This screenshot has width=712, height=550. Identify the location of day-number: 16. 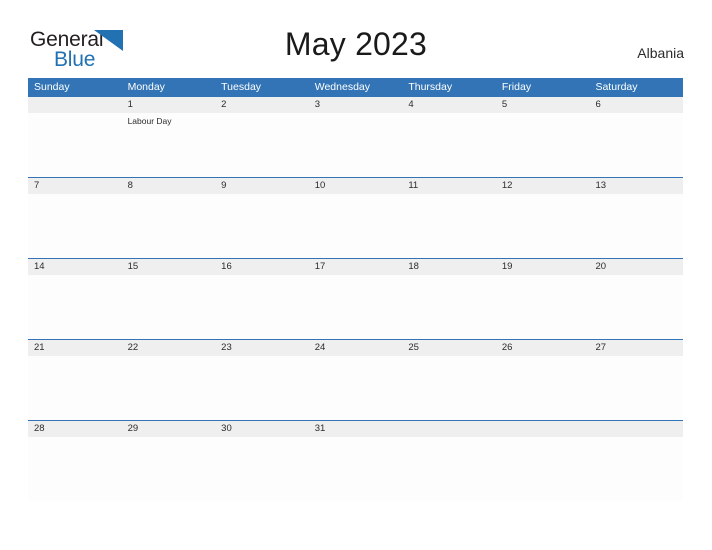
(262, 267).